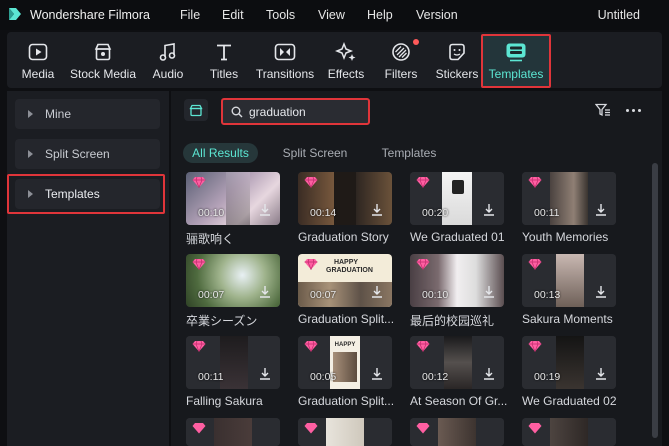 This screenshot has height=446, width=669. What do you see at coordinates (285, 52) in the screenshot?
I see `transitions-icon` at bounding box center [285, 52].